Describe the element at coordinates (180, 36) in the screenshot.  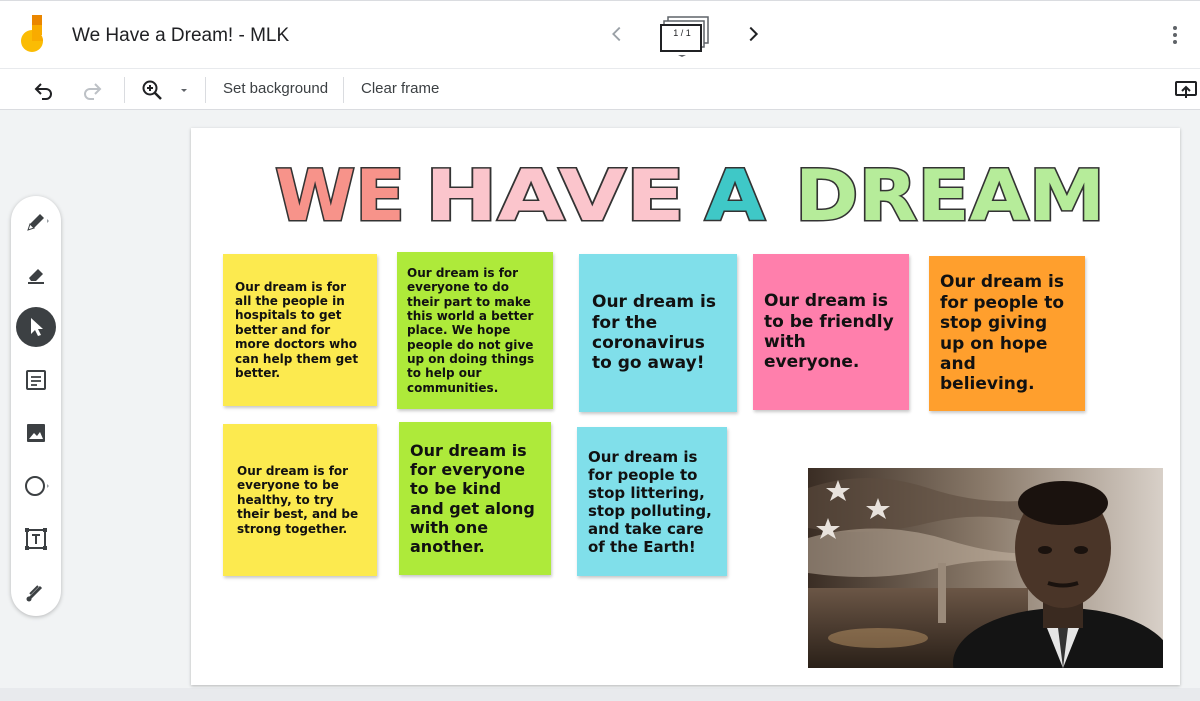
I see `doc-title: We Have a Dream! - MLK` at that location.